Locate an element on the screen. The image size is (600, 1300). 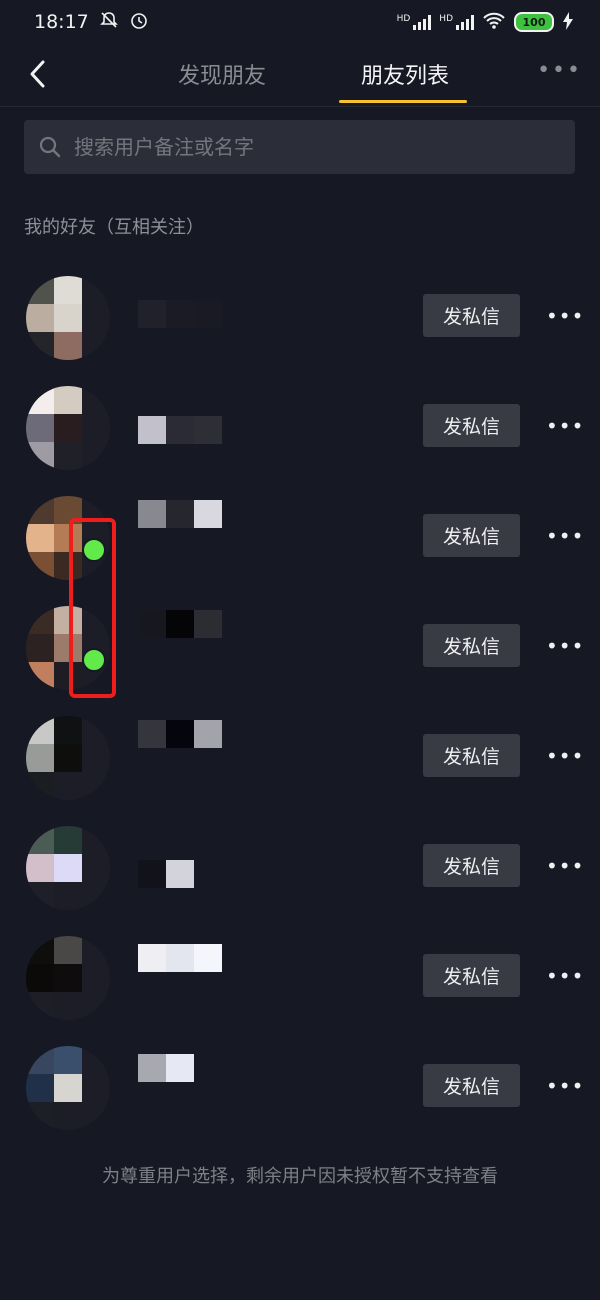
nav-bar: 发现朋友 朋友列表 ••• is located at coordinates (300, 75).